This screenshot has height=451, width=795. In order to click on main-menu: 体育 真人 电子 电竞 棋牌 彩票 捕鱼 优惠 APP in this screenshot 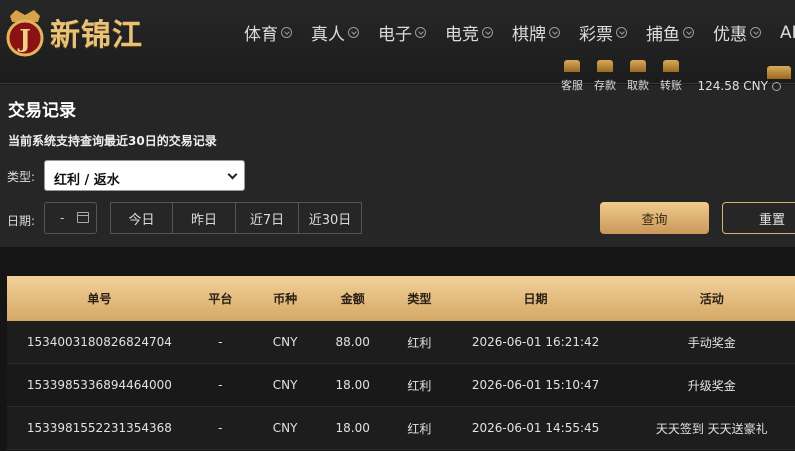, I will do `click(519, 33)`.